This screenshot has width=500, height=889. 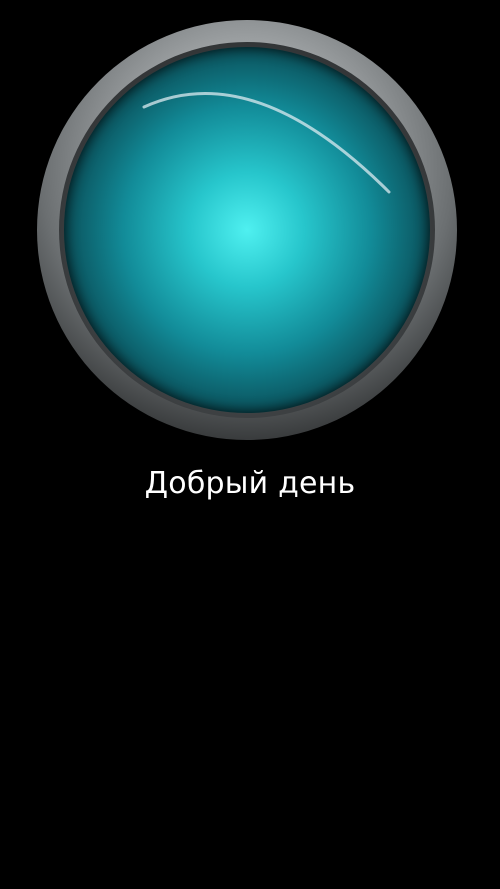 I want to click on orb-highlight-icon, so click(x=266, y=142).